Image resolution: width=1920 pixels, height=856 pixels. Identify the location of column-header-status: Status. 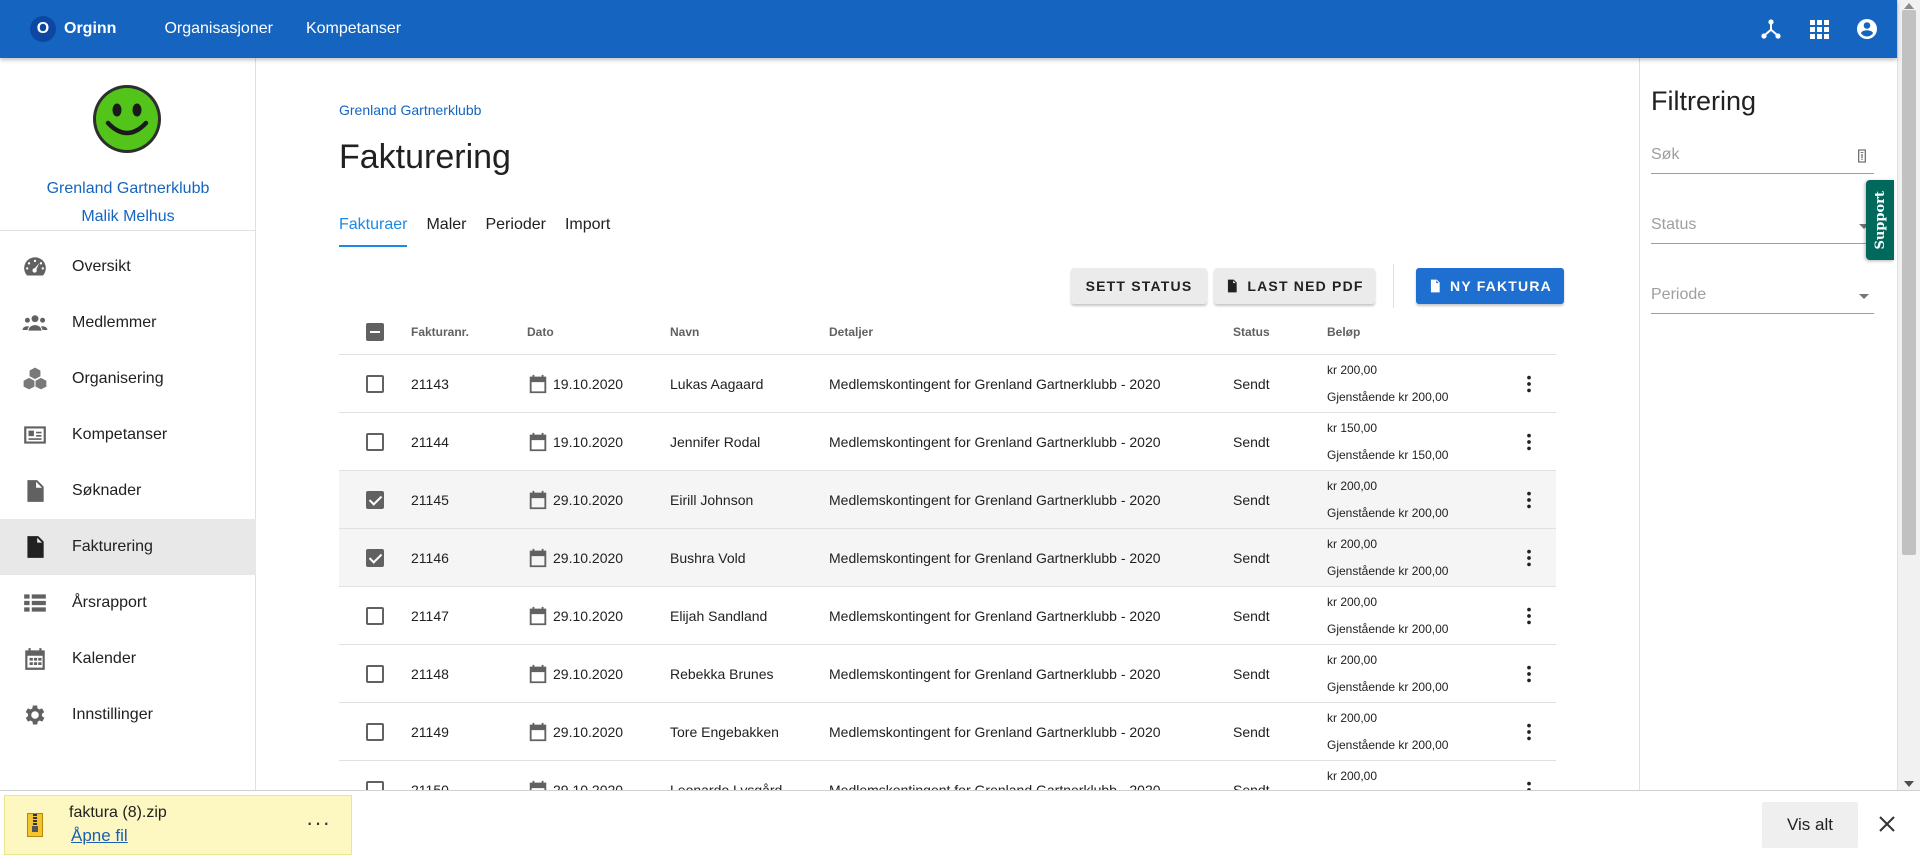
(1280, 332).